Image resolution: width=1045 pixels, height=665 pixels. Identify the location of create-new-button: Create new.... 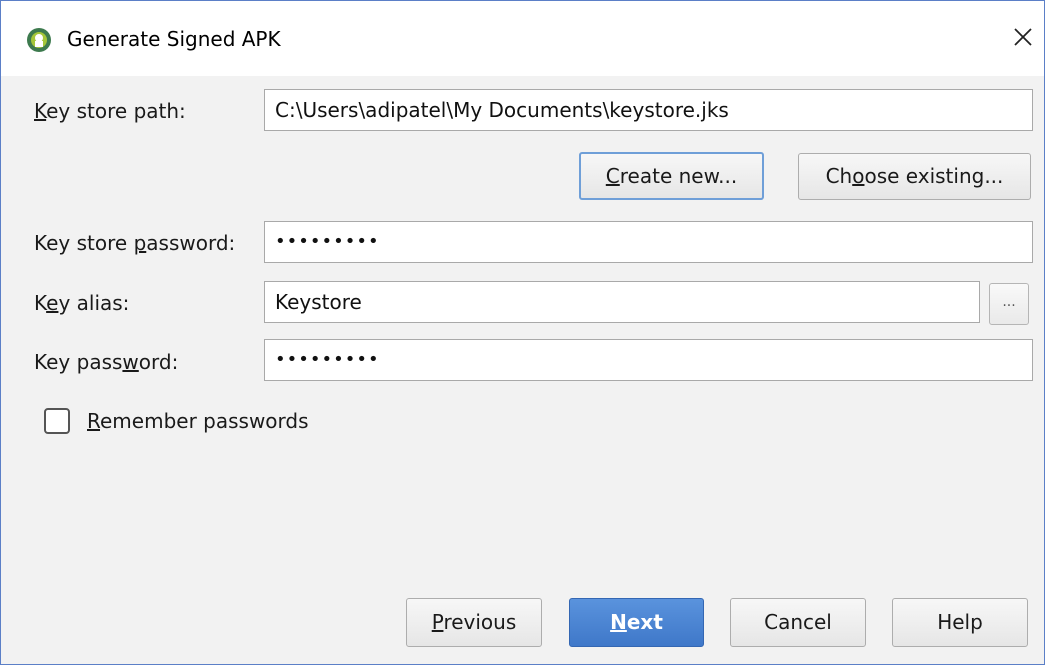
(671, 176).